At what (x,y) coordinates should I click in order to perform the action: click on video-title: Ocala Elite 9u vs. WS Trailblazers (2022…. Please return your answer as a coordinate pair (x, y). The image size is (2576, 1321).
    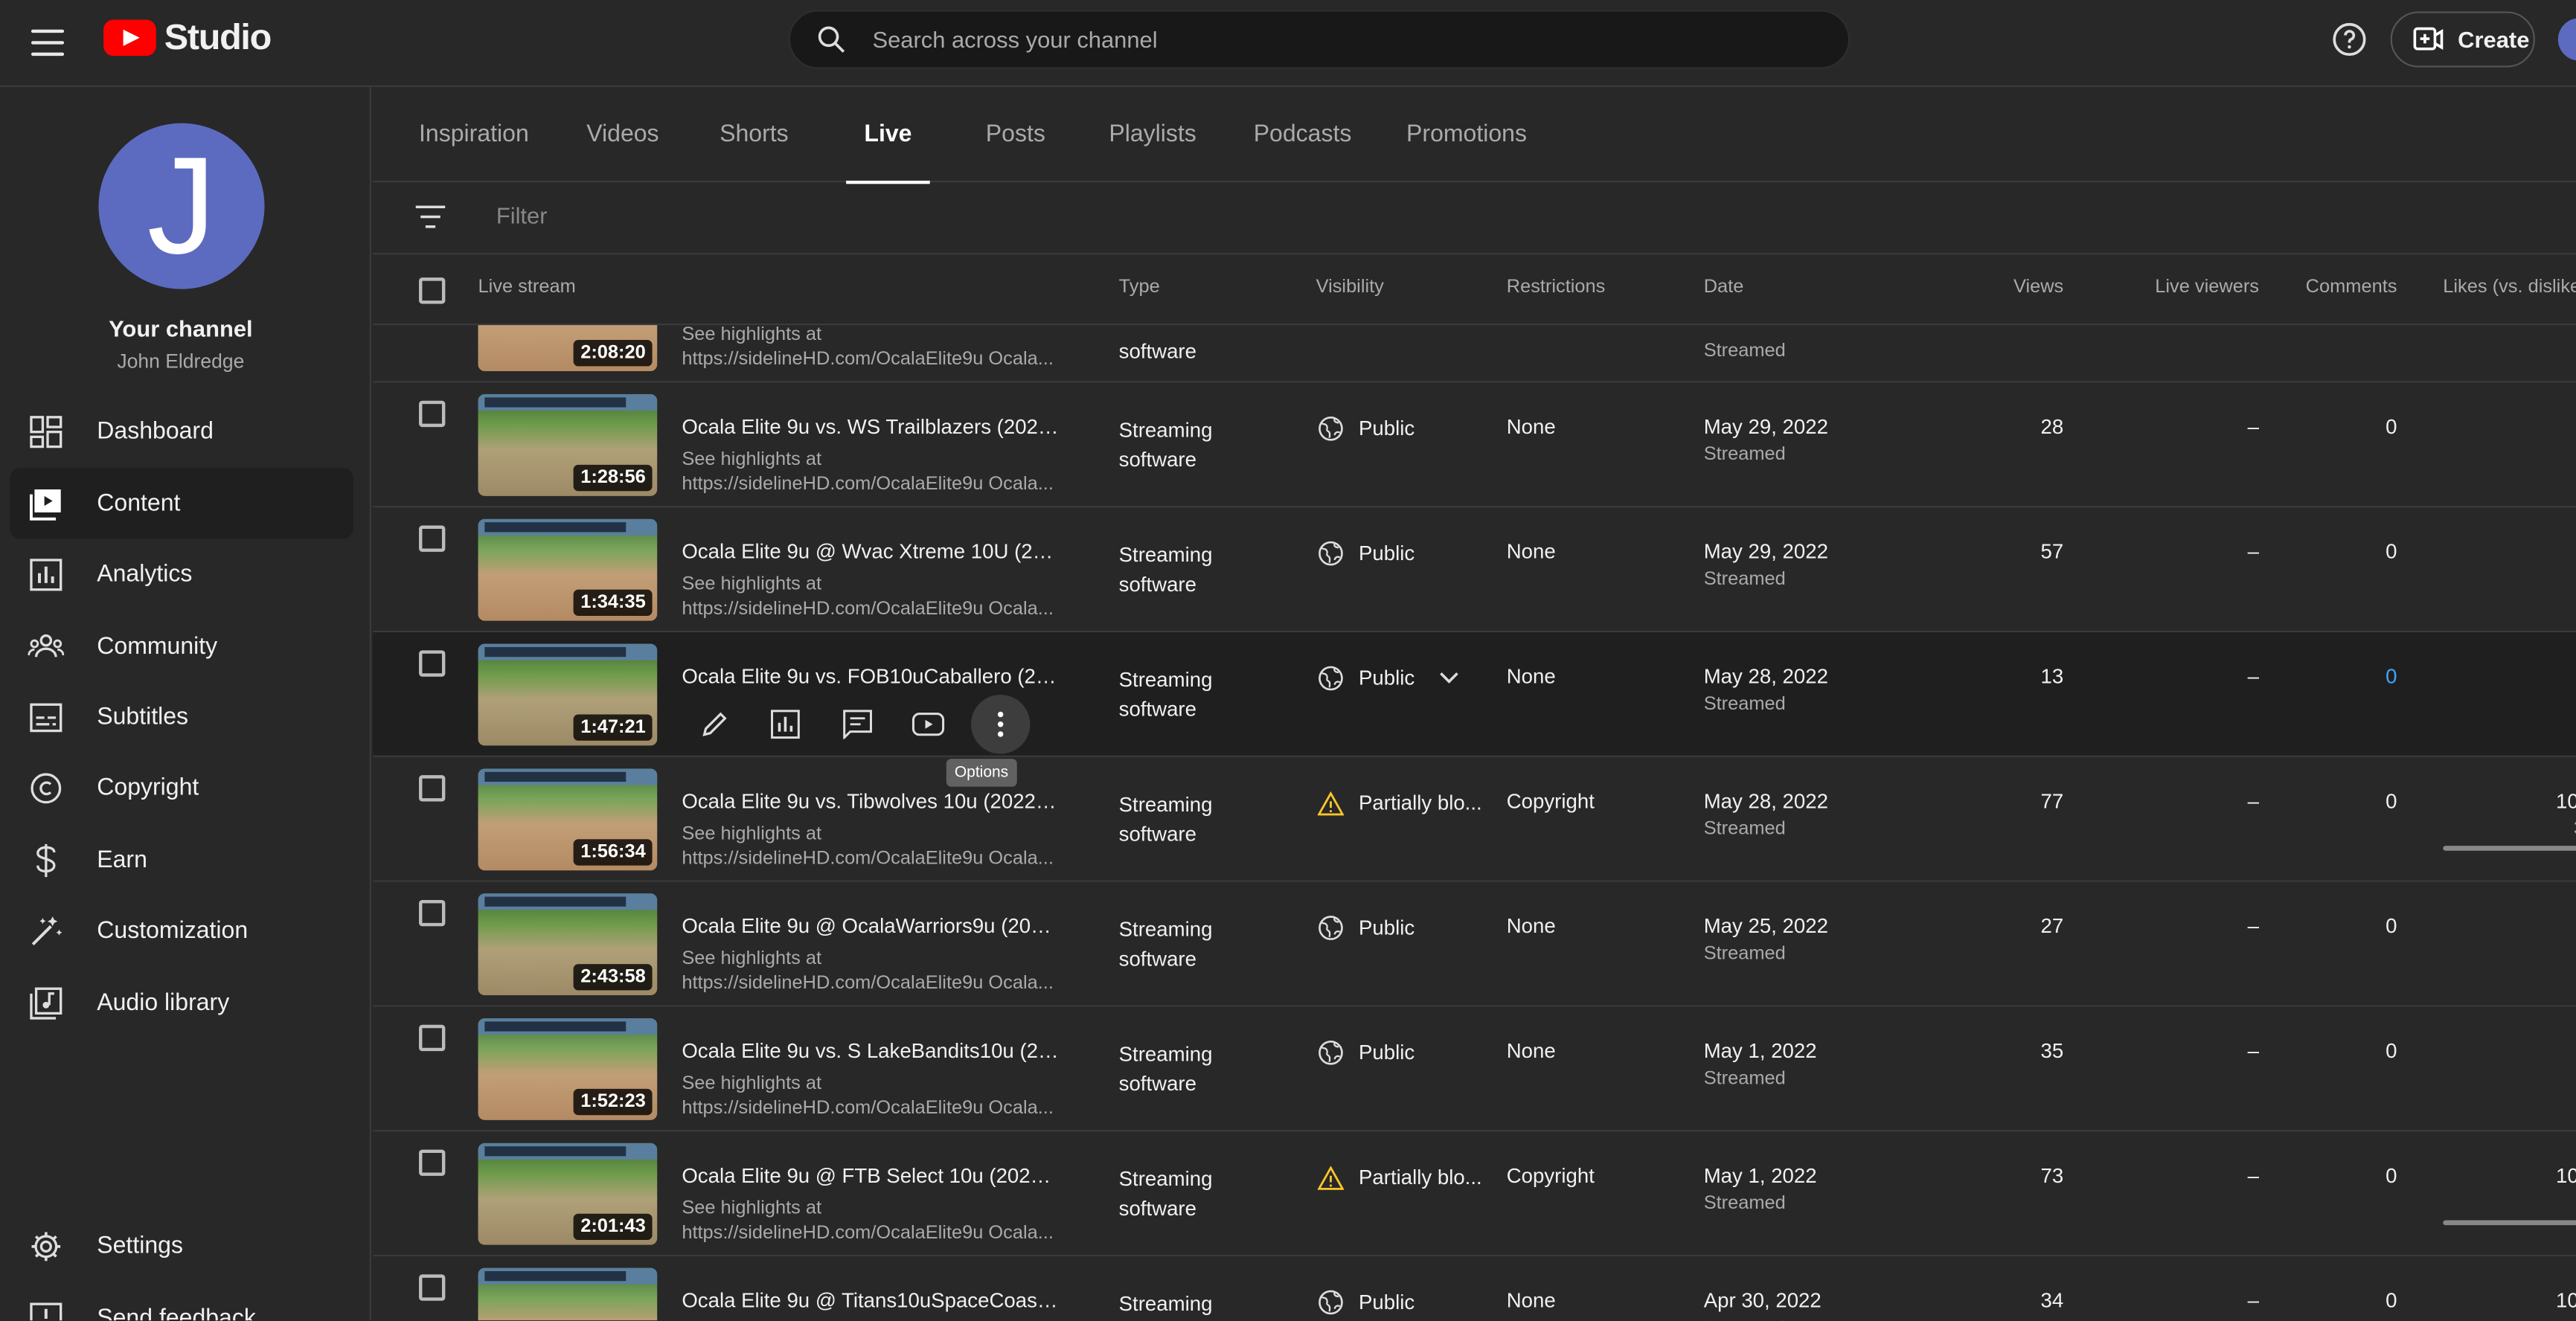
    Looking at the image, I should click on (871, 428).